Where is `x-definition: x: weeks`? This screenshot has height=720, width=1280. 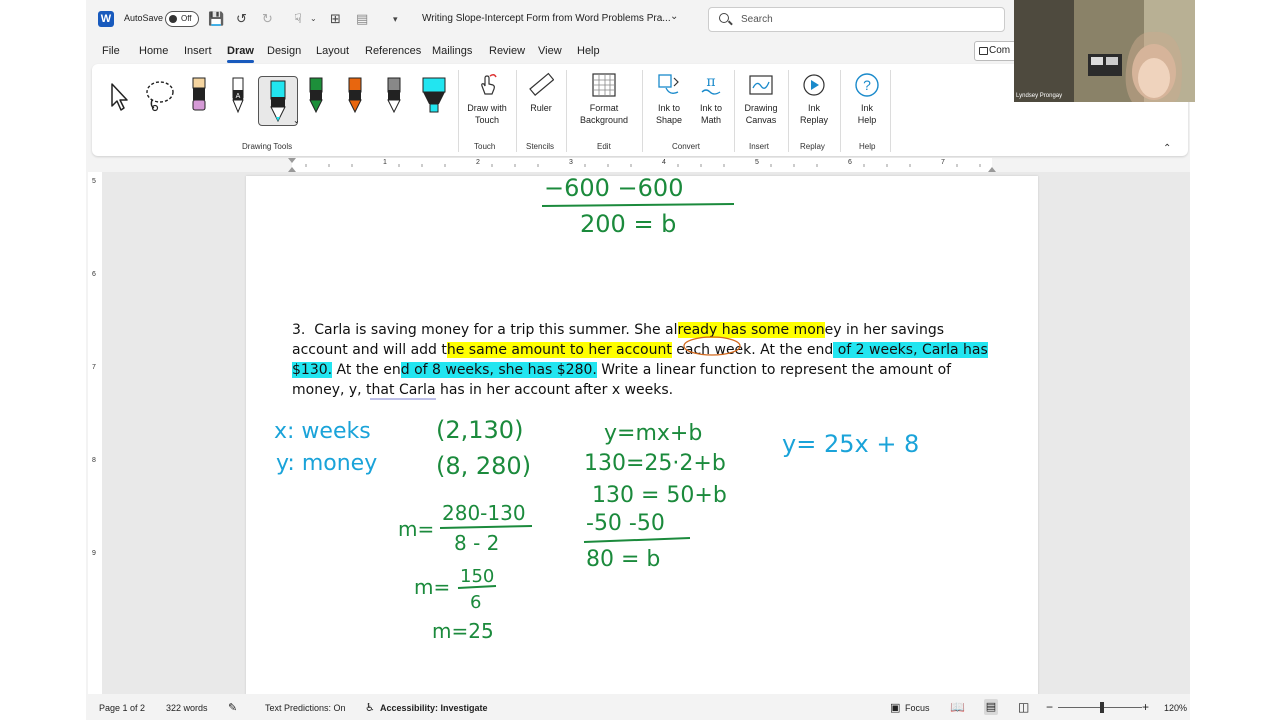
x-definition: x: weeks is located at coordinates (322, 431).